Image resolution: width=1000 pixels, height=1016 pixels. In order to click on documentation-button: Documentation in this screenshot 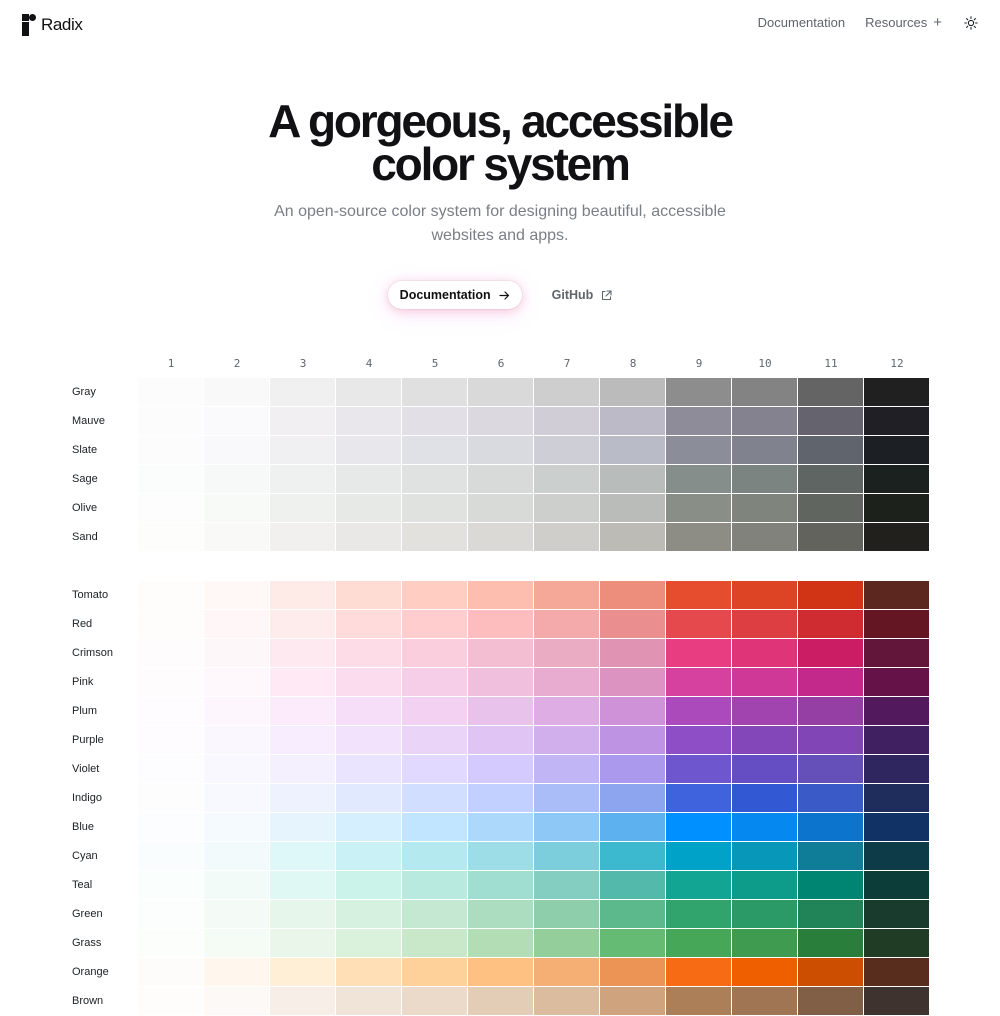, I will do `click(454, 295)`.